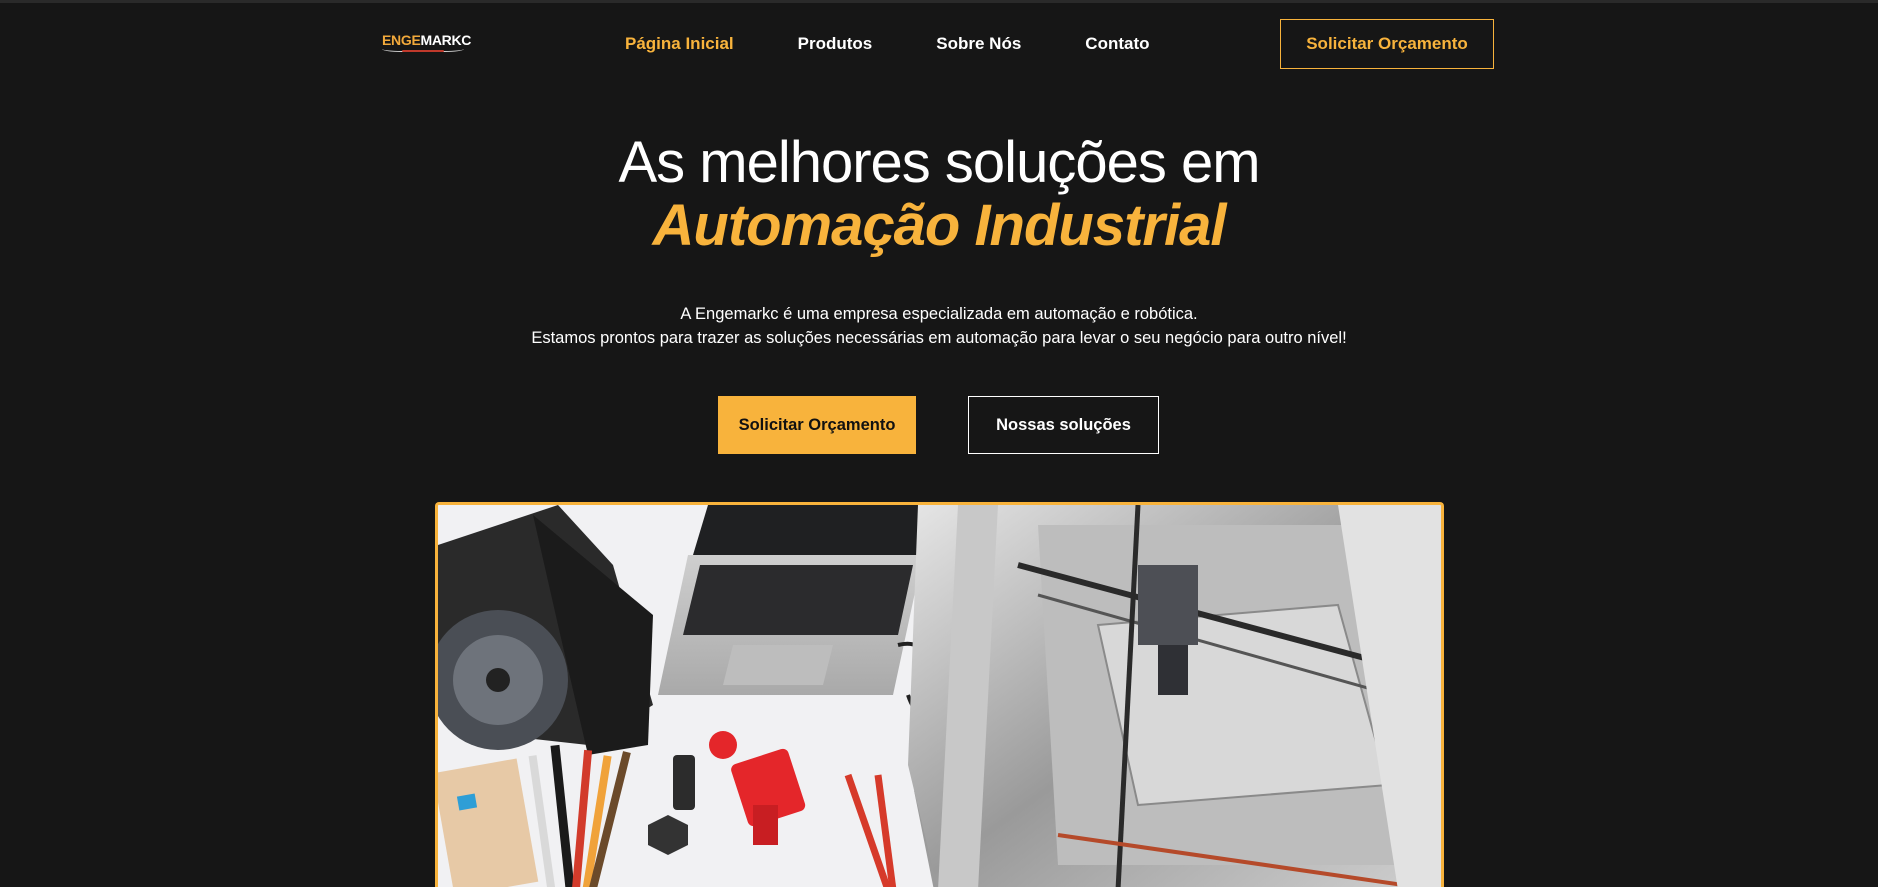 The height and width of the screenshot is (887, 1878). I want to click on logo-wordmark: ENGEMARKC, so click(426, 40).